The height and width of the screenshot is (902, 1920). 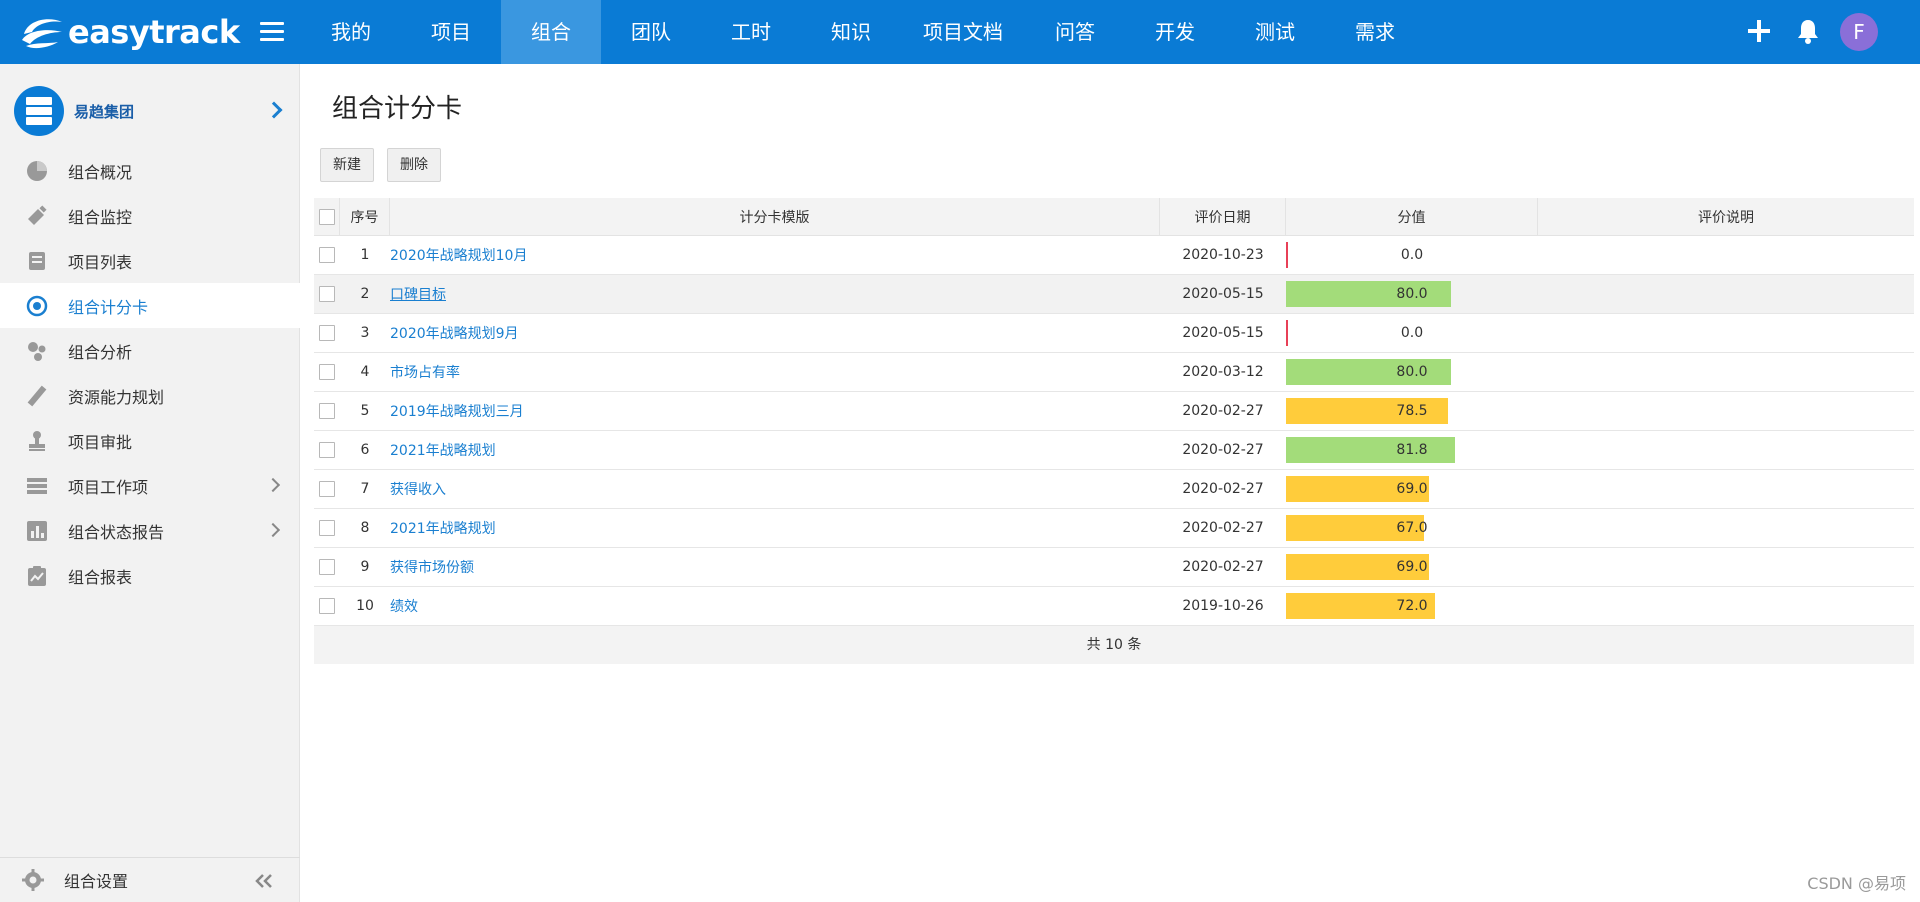 I want to click on nav-item-projects: 项目, so click(x=451, y=32).